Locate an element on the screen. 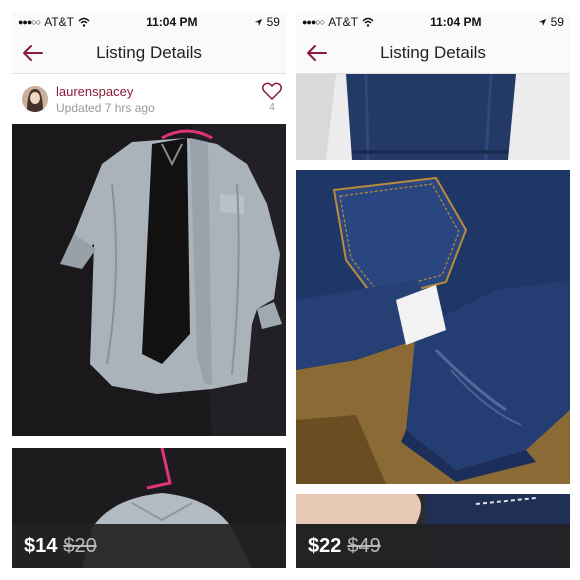 The height and width of the screenshot is (580, 580). price-current: $14 is located at coordinates (41, 545).